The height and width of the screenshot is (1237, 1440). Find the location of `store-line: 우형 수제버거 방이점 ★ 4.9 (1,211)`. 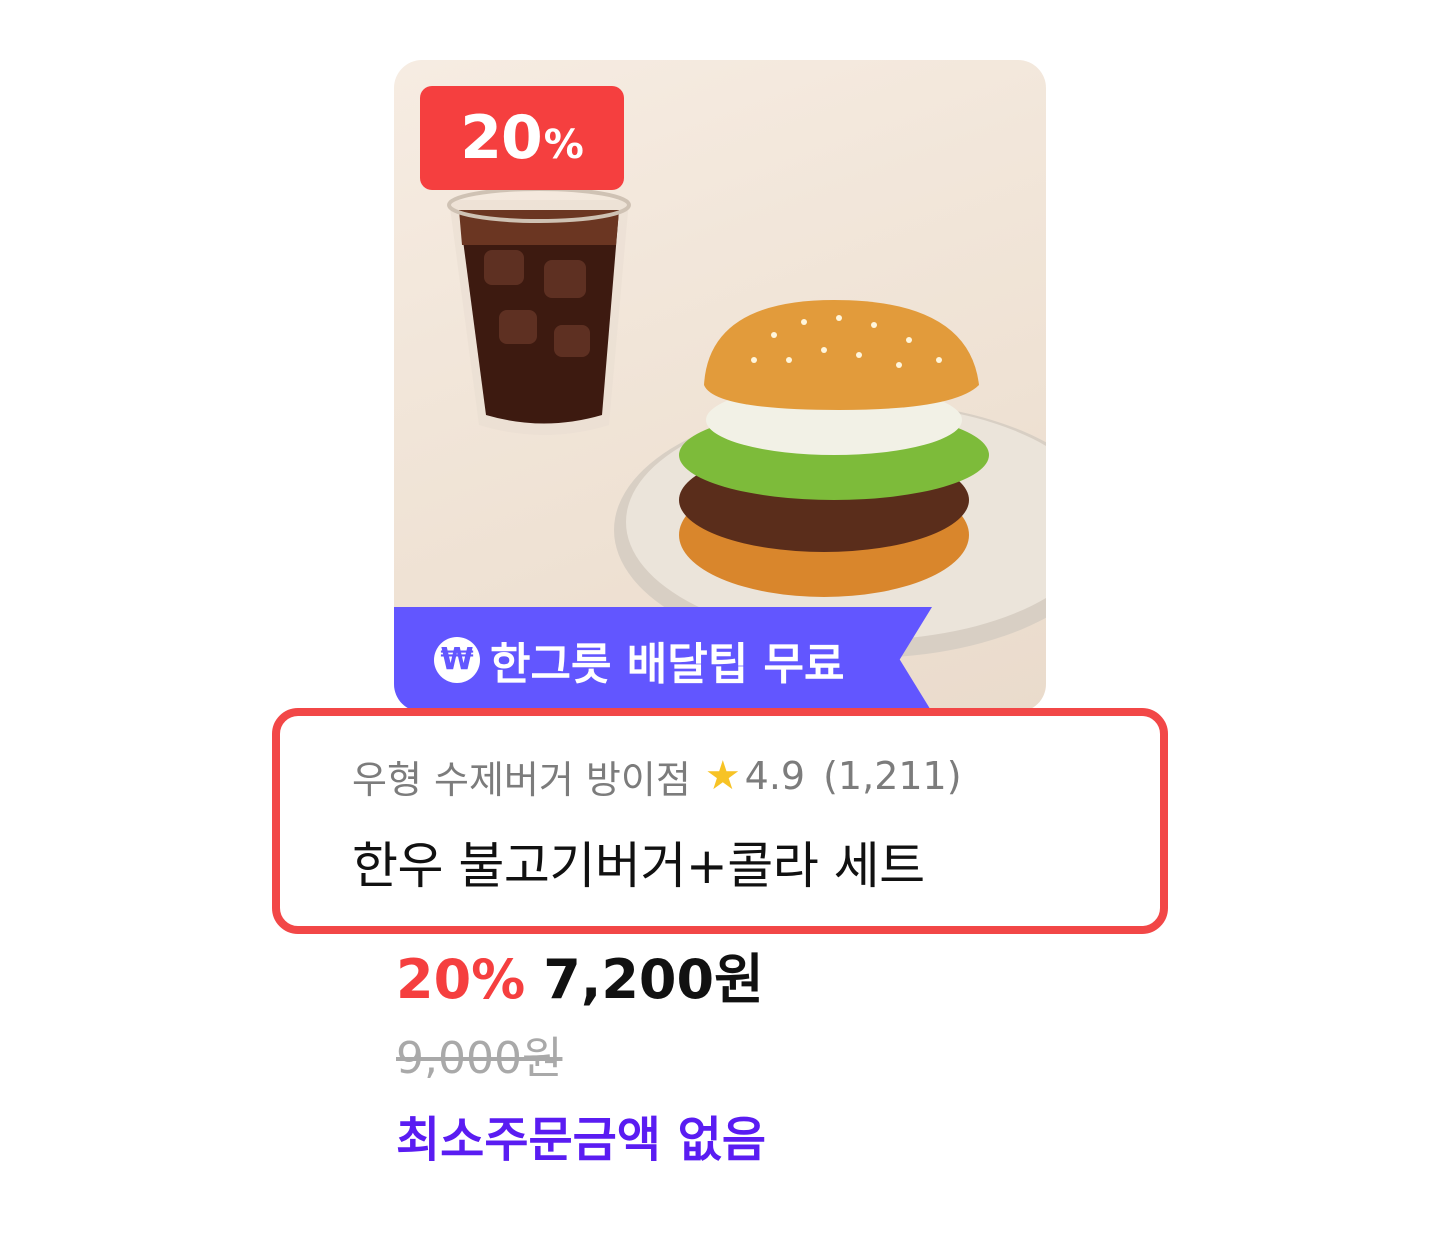

store-line: 우형 수제버거 방이점 ★ 4.9 (1,211) is located at coordinates (657, 776).